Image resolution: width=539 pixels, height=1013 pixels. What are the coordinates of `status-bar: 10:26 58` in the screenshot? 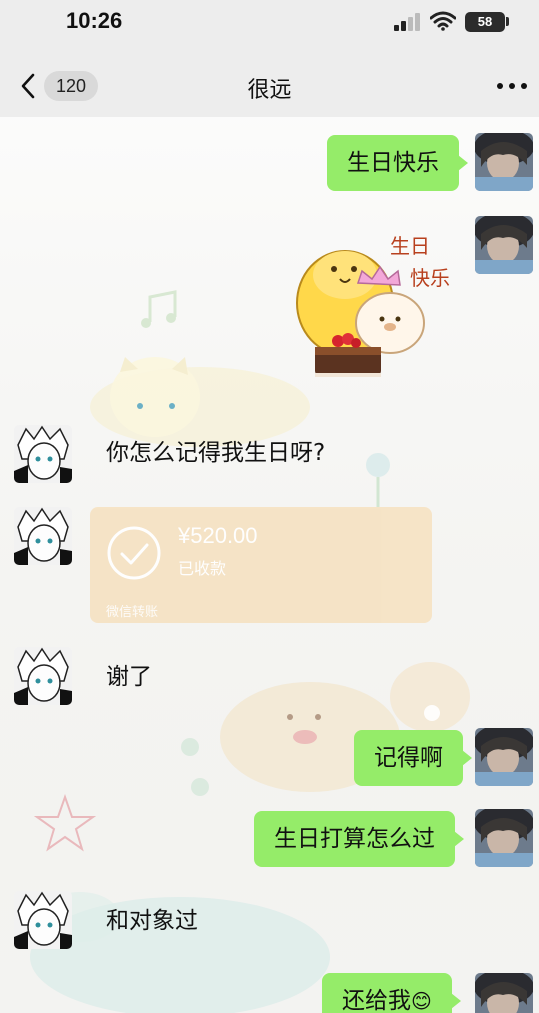 It's located at (269, 25).